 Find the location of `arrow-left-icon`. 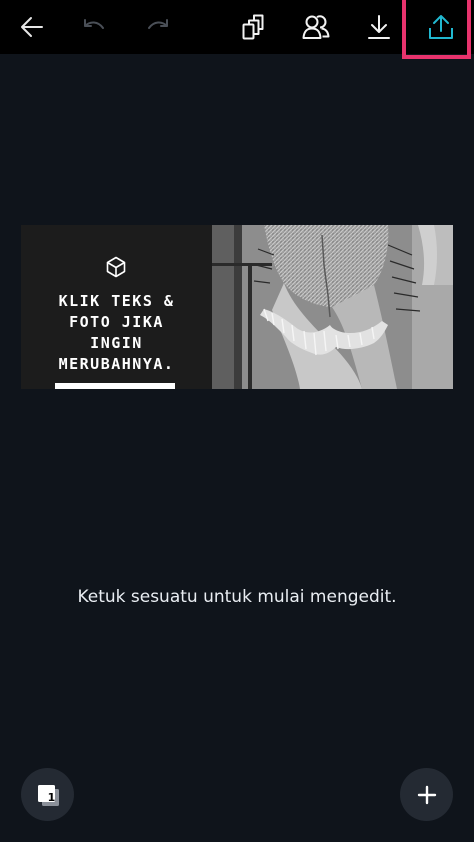

arrow-left-icon is located at coordinates (32, 27).